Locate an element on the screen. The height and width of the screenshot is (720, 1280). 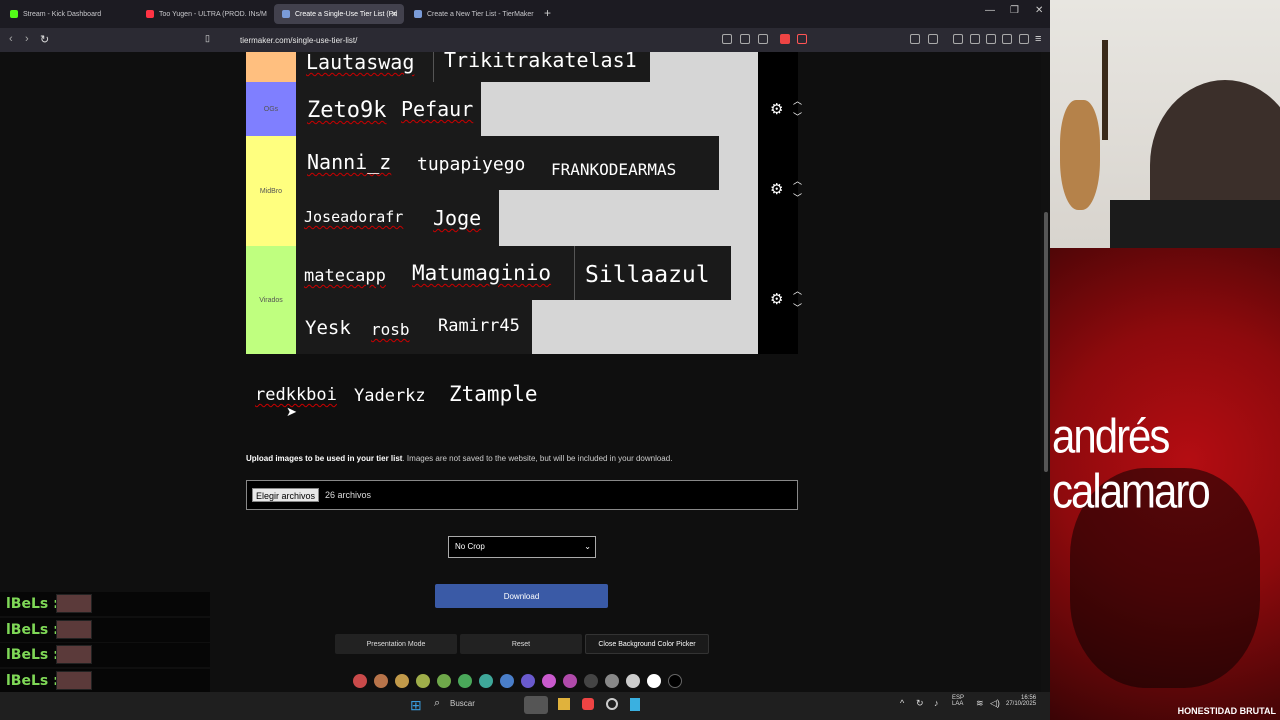
tier-item: Nanni_z is located at coordinates (349, 162).